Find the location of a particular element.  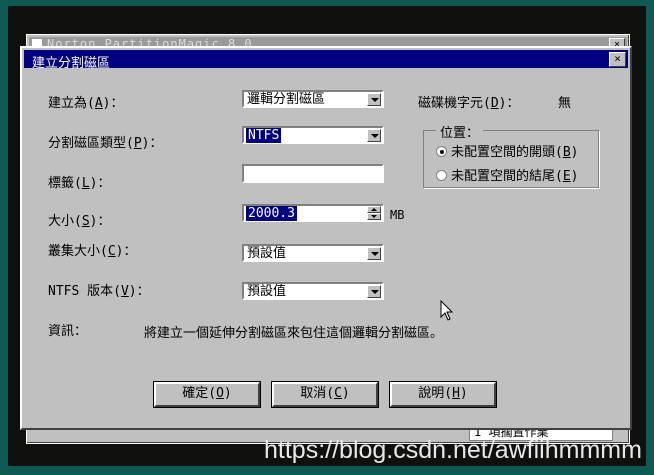

size-label: 大小(S)： is located at coordinates (79, 219).